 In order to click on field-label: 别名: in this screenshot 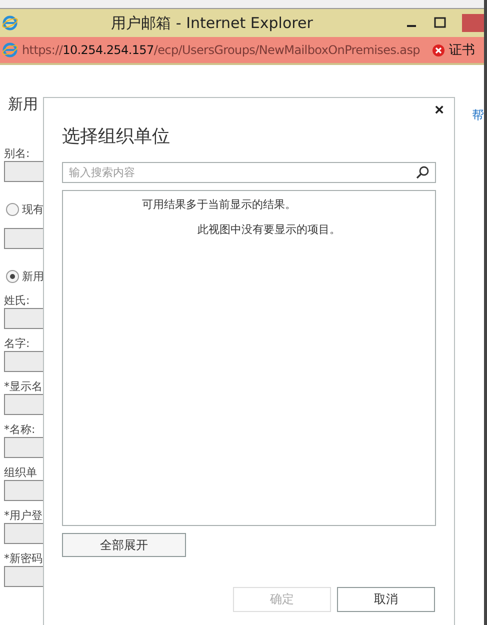, I will do `click(17, 153)`.